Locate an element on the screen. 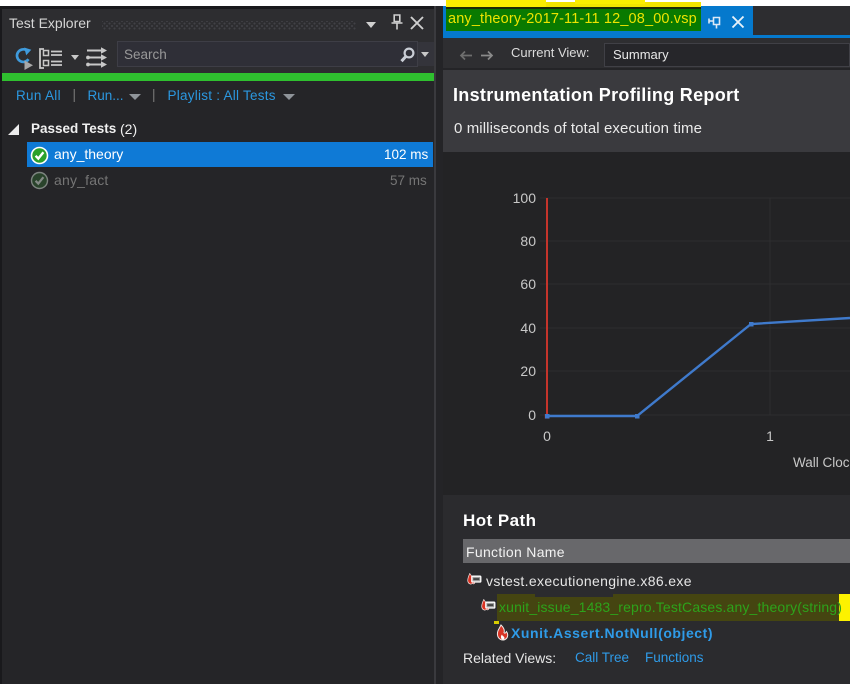 The height and width of the screenshot is (684, 850). svg-text: 60 is located at coordinates (528, 284).